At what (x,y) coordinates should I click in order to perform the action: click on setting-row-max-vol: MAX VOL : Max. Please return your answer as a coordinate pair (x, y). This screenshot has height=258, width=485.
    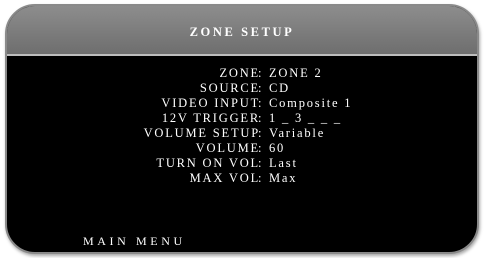
    Looking at the image, I should click on (242, 178).